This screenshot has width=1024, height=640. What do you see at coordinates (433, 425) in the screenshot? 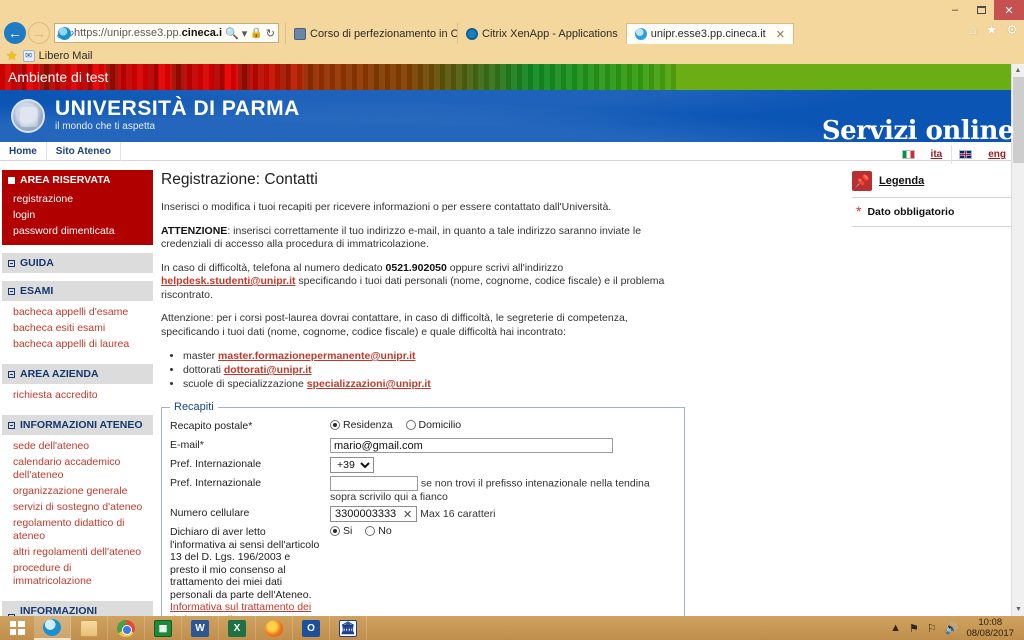
I see `radio-domicilio: Domicilio` at bounding box center [433, 425].